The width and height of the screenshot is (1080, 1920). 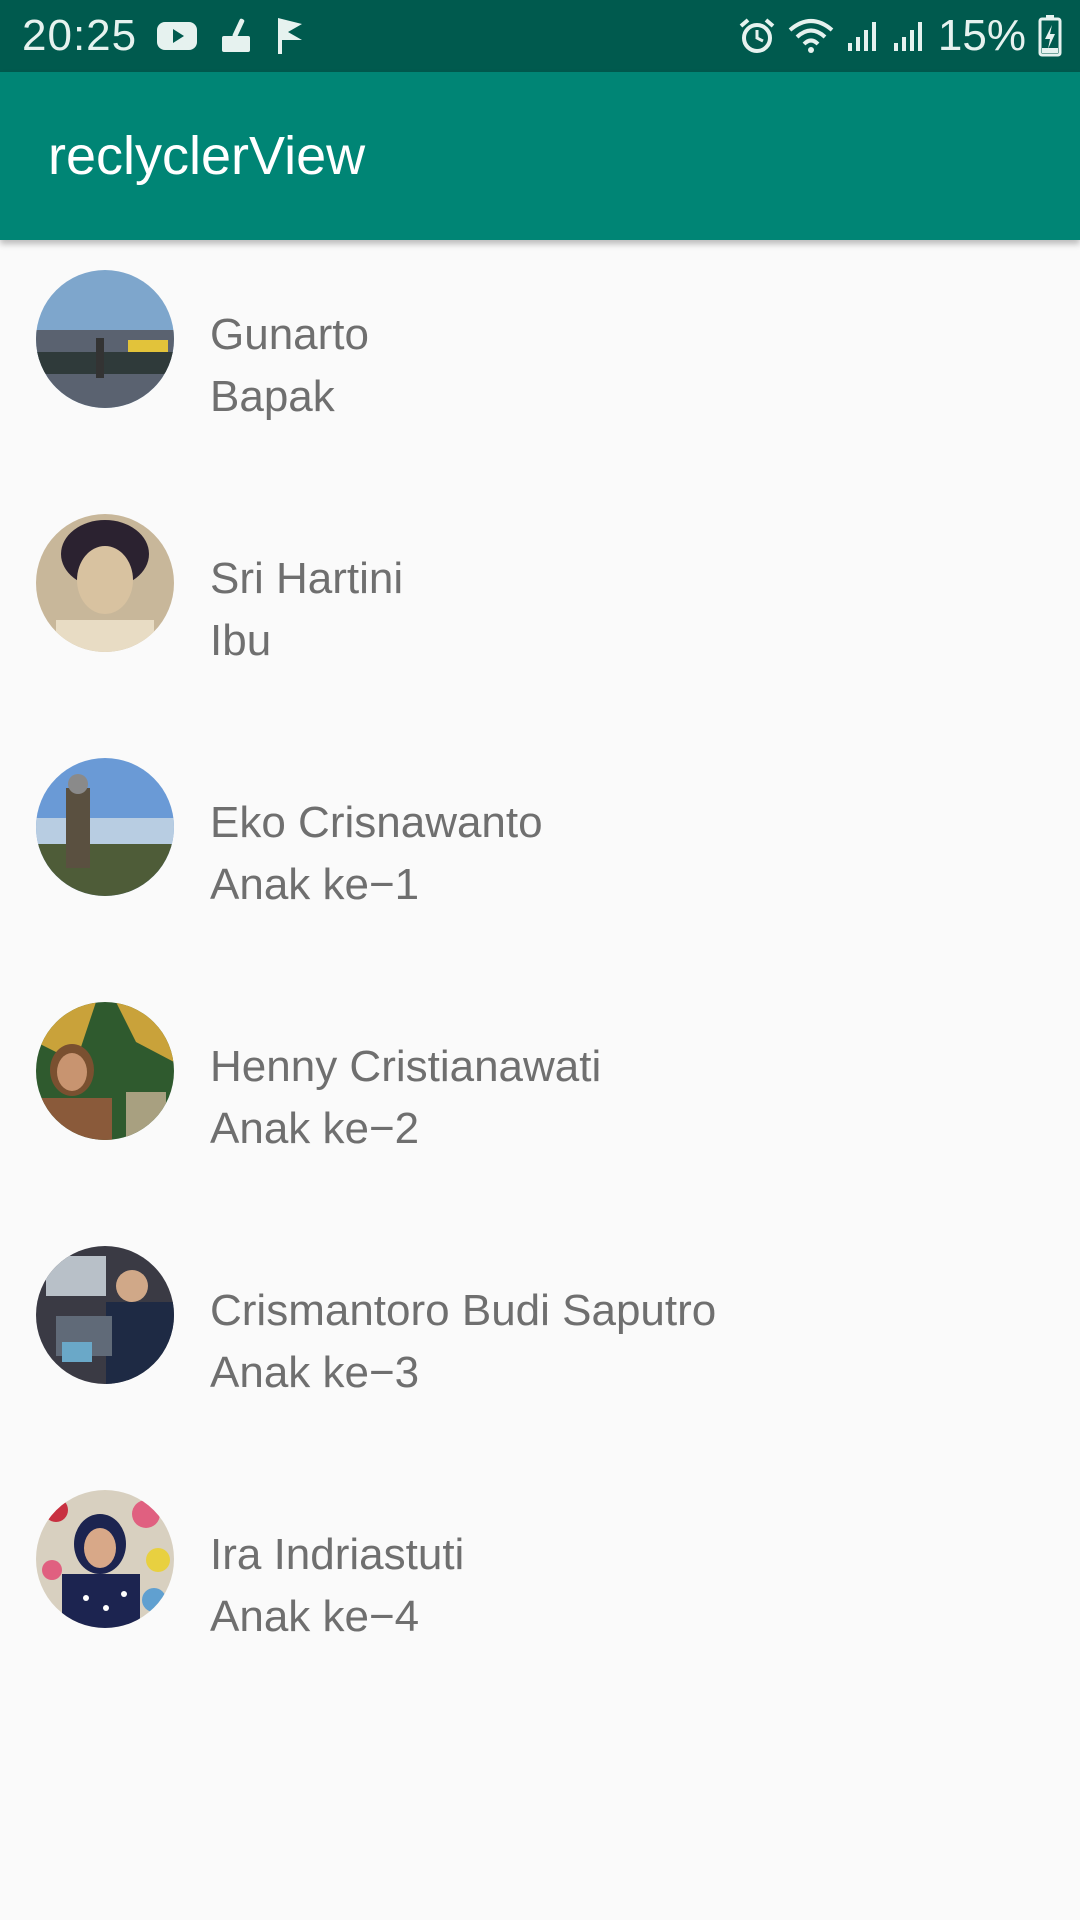 I want to click on list-item: Crismantoro Budi Saputro Anak ke−3, so click(x=540, y=1338).